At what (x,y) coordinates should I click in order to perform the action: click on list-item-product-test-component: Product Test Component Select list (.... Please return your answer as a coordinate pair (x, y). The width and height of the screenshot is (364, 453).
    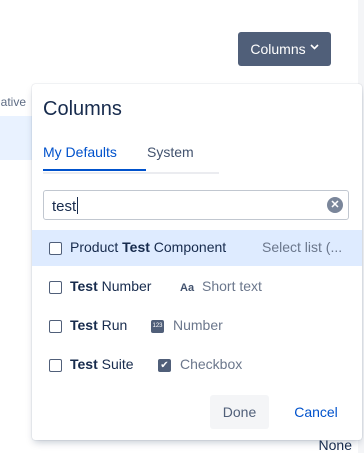
    Looking at the image, I should click on (197, 248).